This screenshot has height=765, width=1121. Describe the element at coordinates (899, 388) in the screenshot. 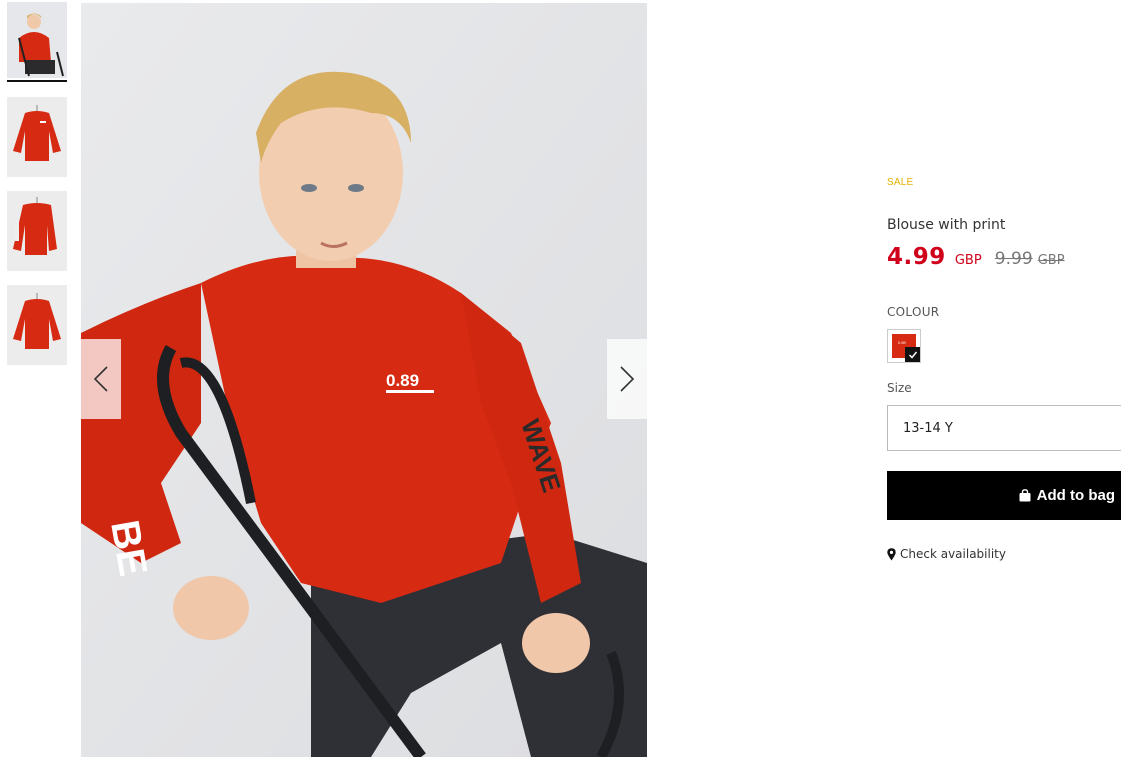

I see `size-label: Size` at that location.